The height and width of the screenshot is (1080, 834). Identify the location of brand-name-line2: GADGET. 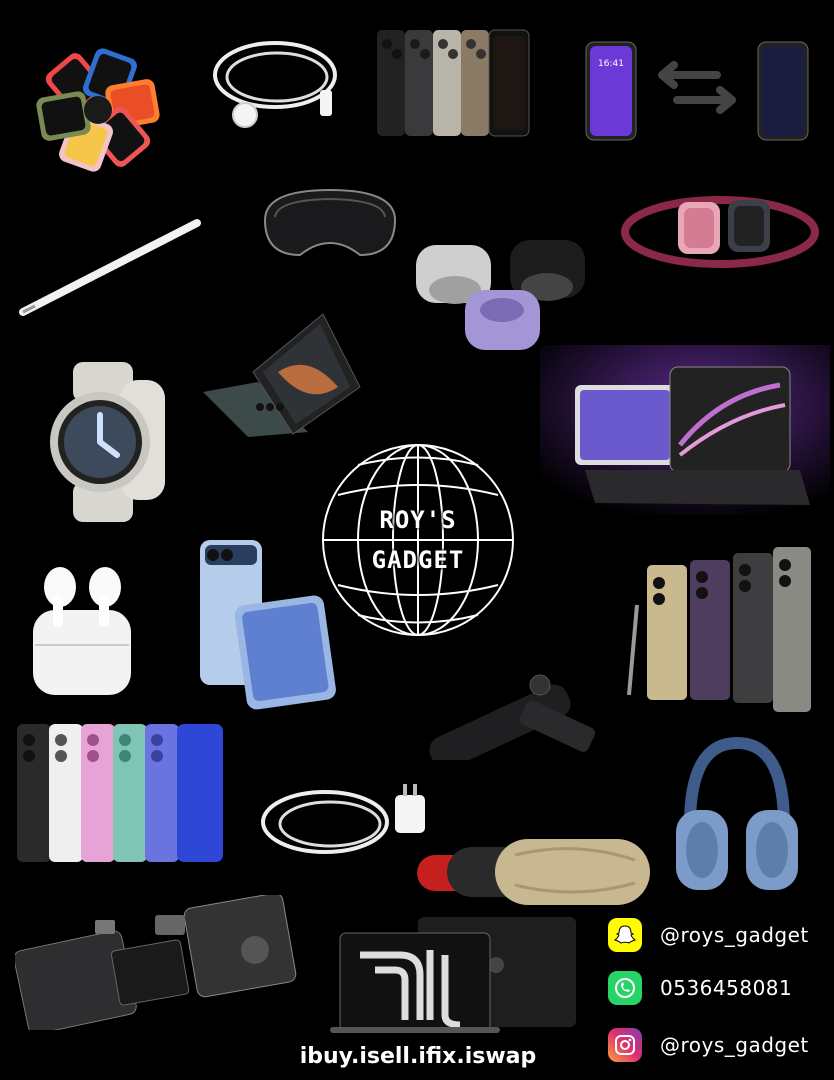
(418, 560).